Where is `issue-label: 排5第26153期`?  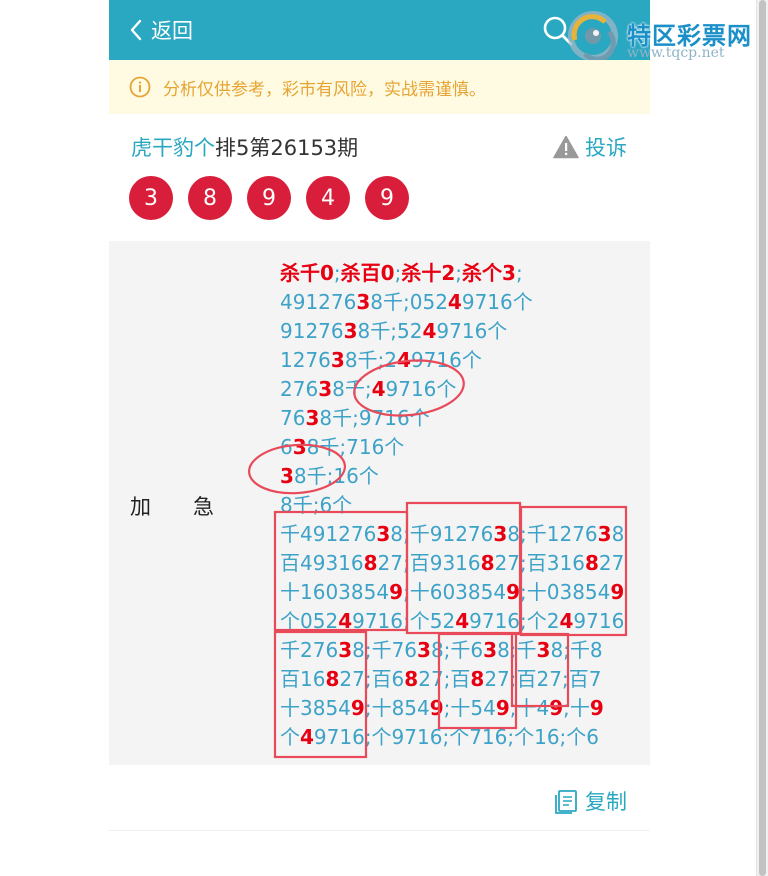 issue-label: 排5第26153期 is located at coordinates (287, 148).